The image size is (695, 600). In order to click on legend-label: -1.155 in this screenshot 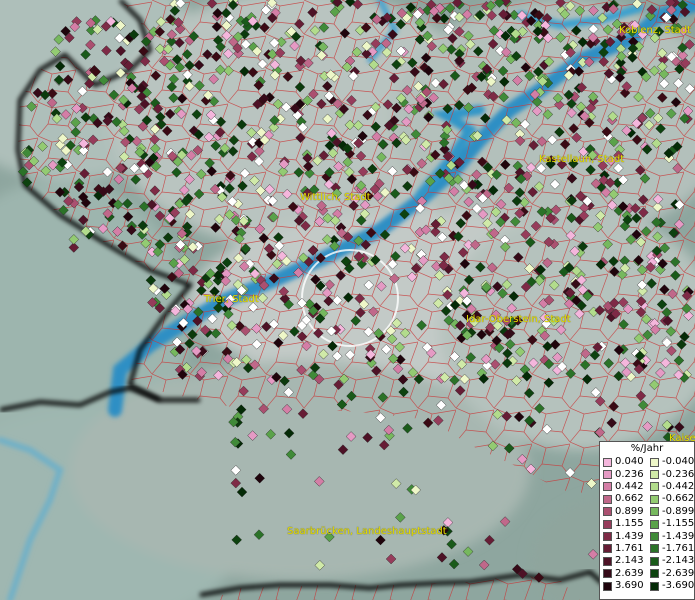, I will do `click(678, 524)`.